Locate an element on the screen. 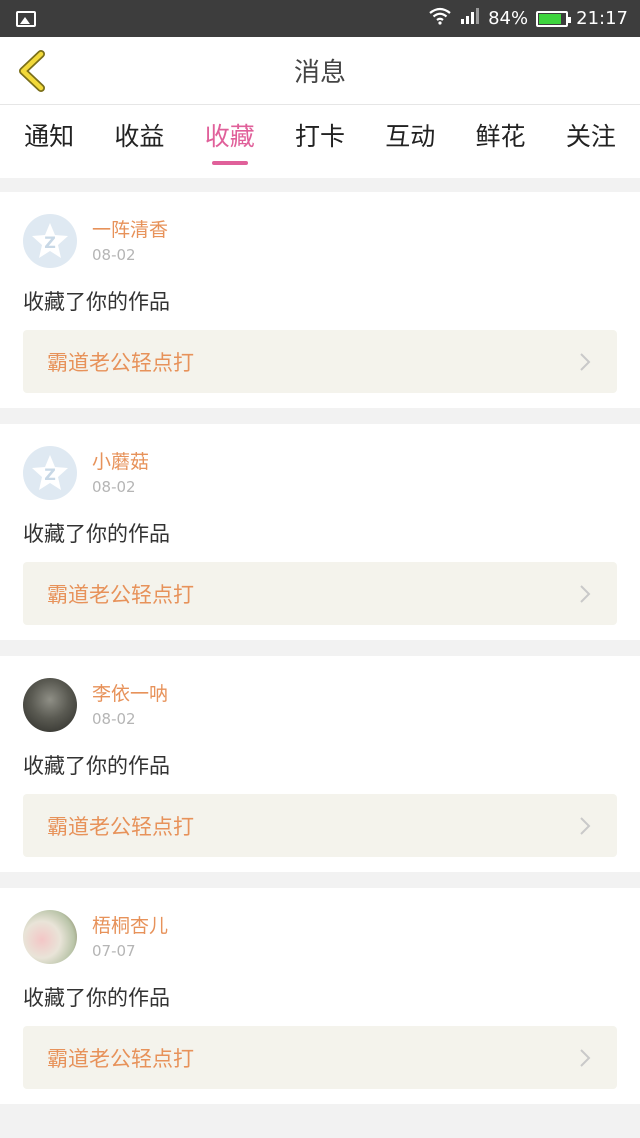  signal-icon is located at coordinates (470, 18).